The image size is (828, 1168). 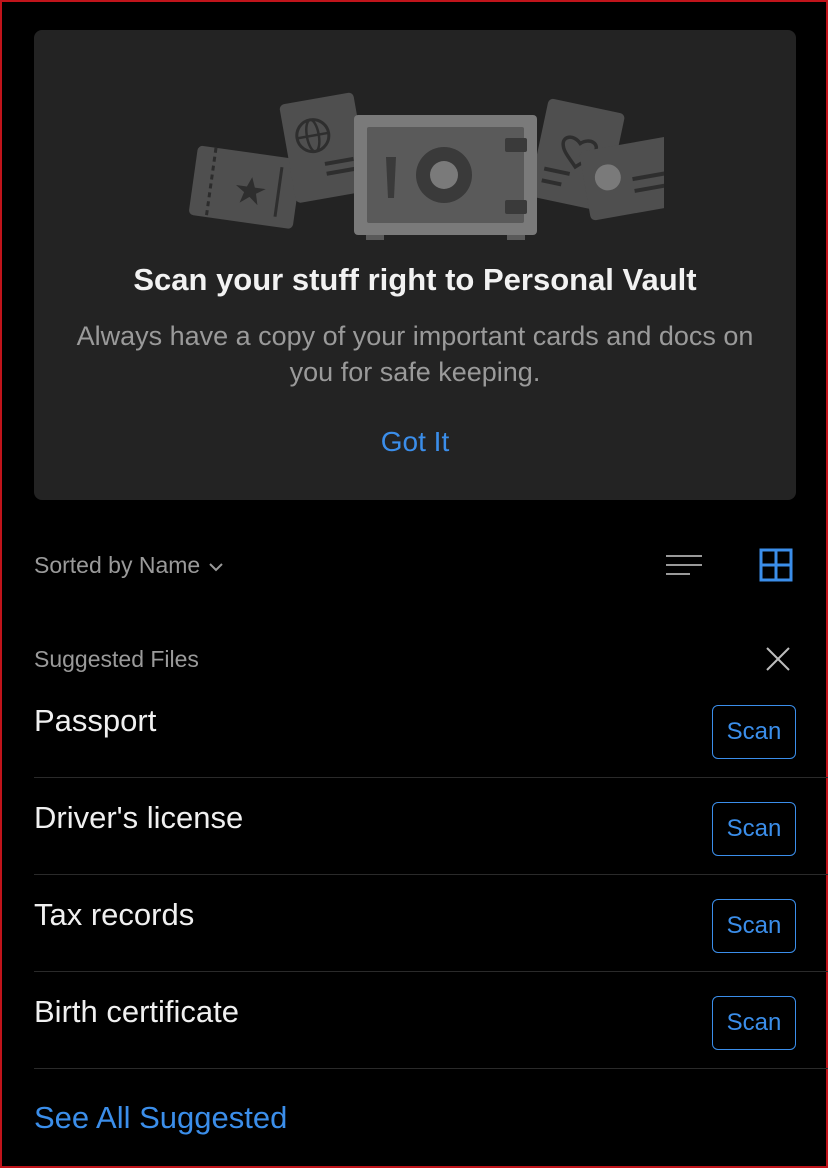 What do you see at coordinates (117, 565) in the screenshot?
I see `sort-label: Sorted by Name` at bounding box center [117, 565].